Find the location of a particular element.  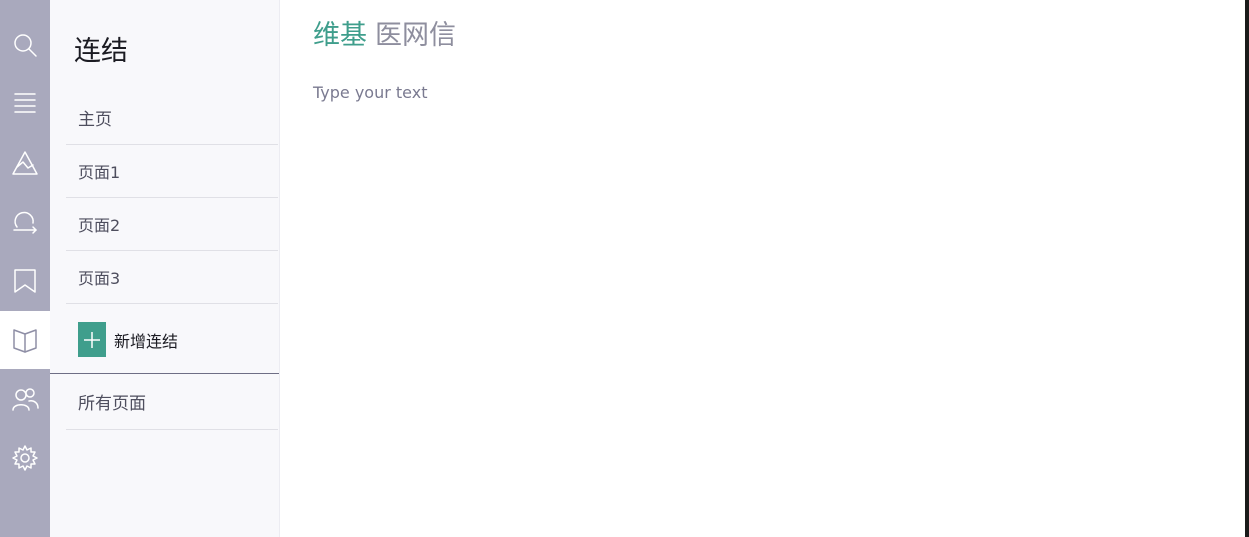

nav-item-label: 页面1 is located at coordinates (99, 172).